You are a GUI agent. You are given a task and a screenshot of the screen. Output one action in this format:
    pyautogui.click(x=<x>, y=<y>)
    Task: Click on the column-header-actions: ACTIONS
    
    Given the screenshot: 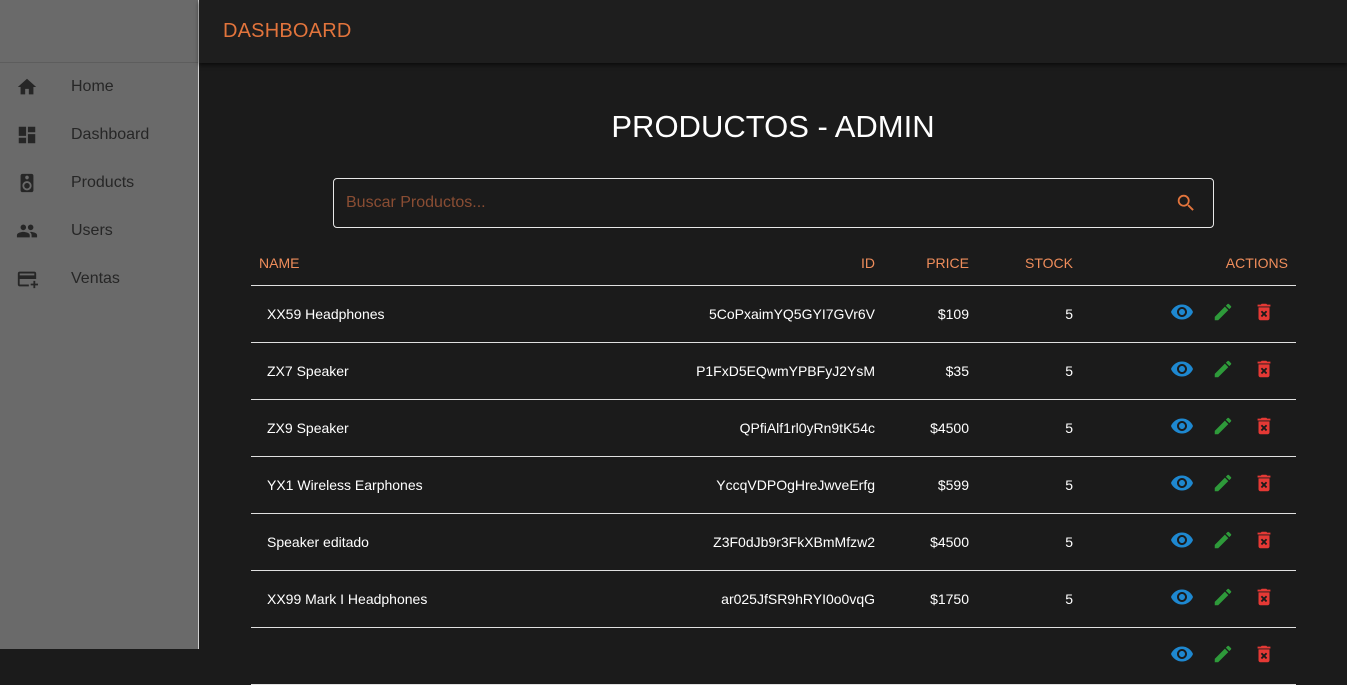 What is the action you would take?
    pyautogui.click(x=1188, y=263)
    